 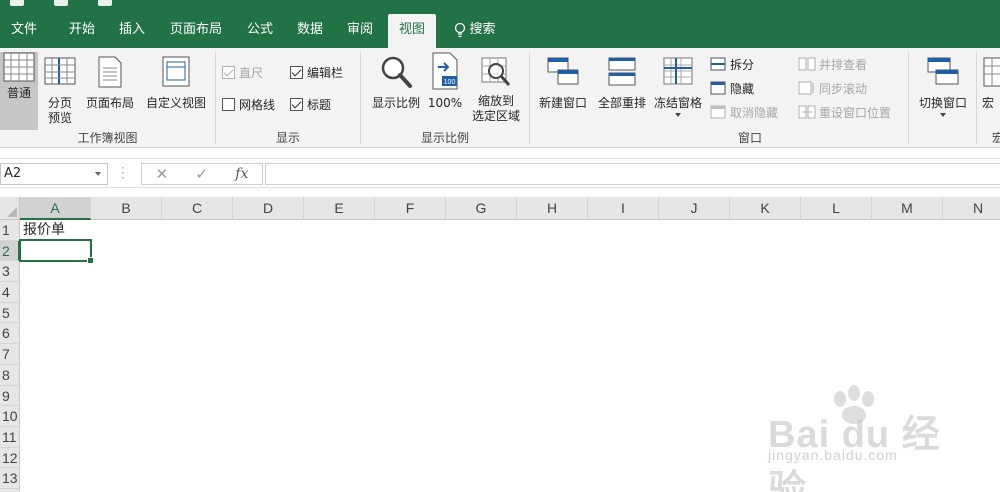 What do you see at coordinates (19, 91) in the screenshot?
I see `normal-view-button: 普通` at bounding box center [19, 91].